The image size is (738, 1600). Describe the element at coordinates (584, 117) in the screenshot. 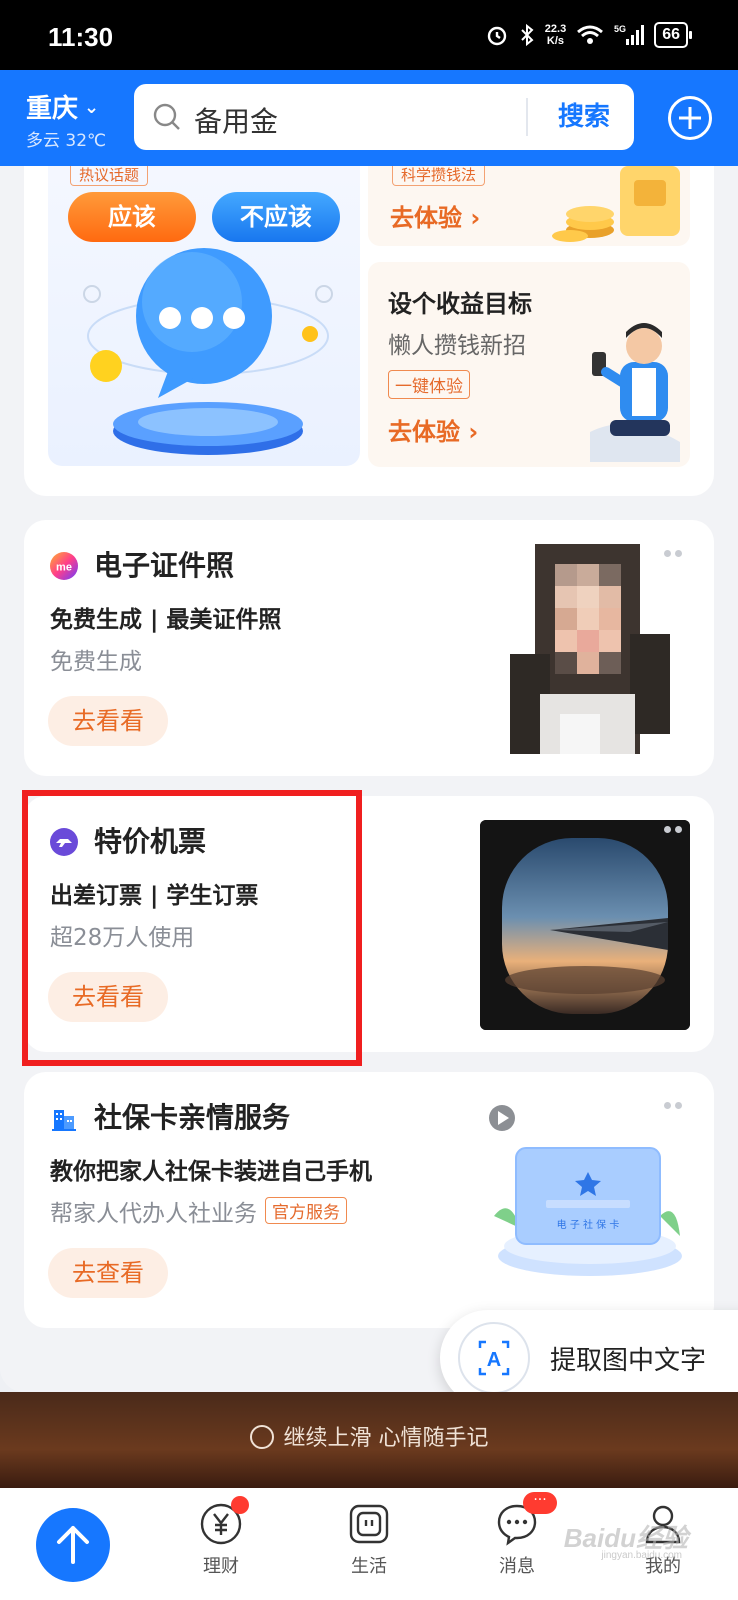

I see `search-button: 搜索` at that location.